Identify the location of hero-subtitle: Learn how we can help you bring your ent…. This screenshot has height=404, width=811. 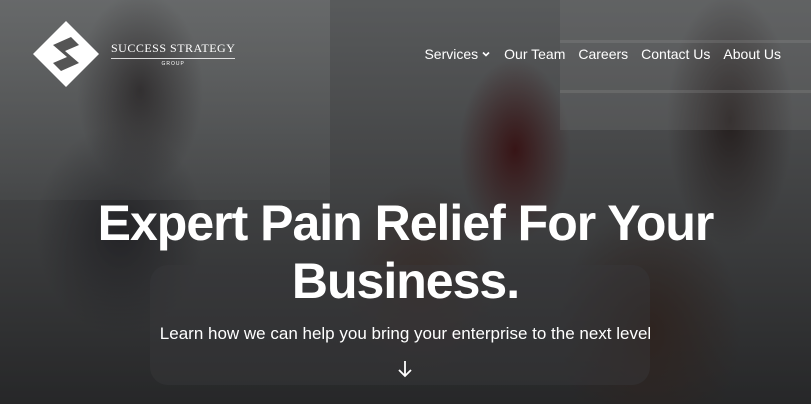
(405, 333).